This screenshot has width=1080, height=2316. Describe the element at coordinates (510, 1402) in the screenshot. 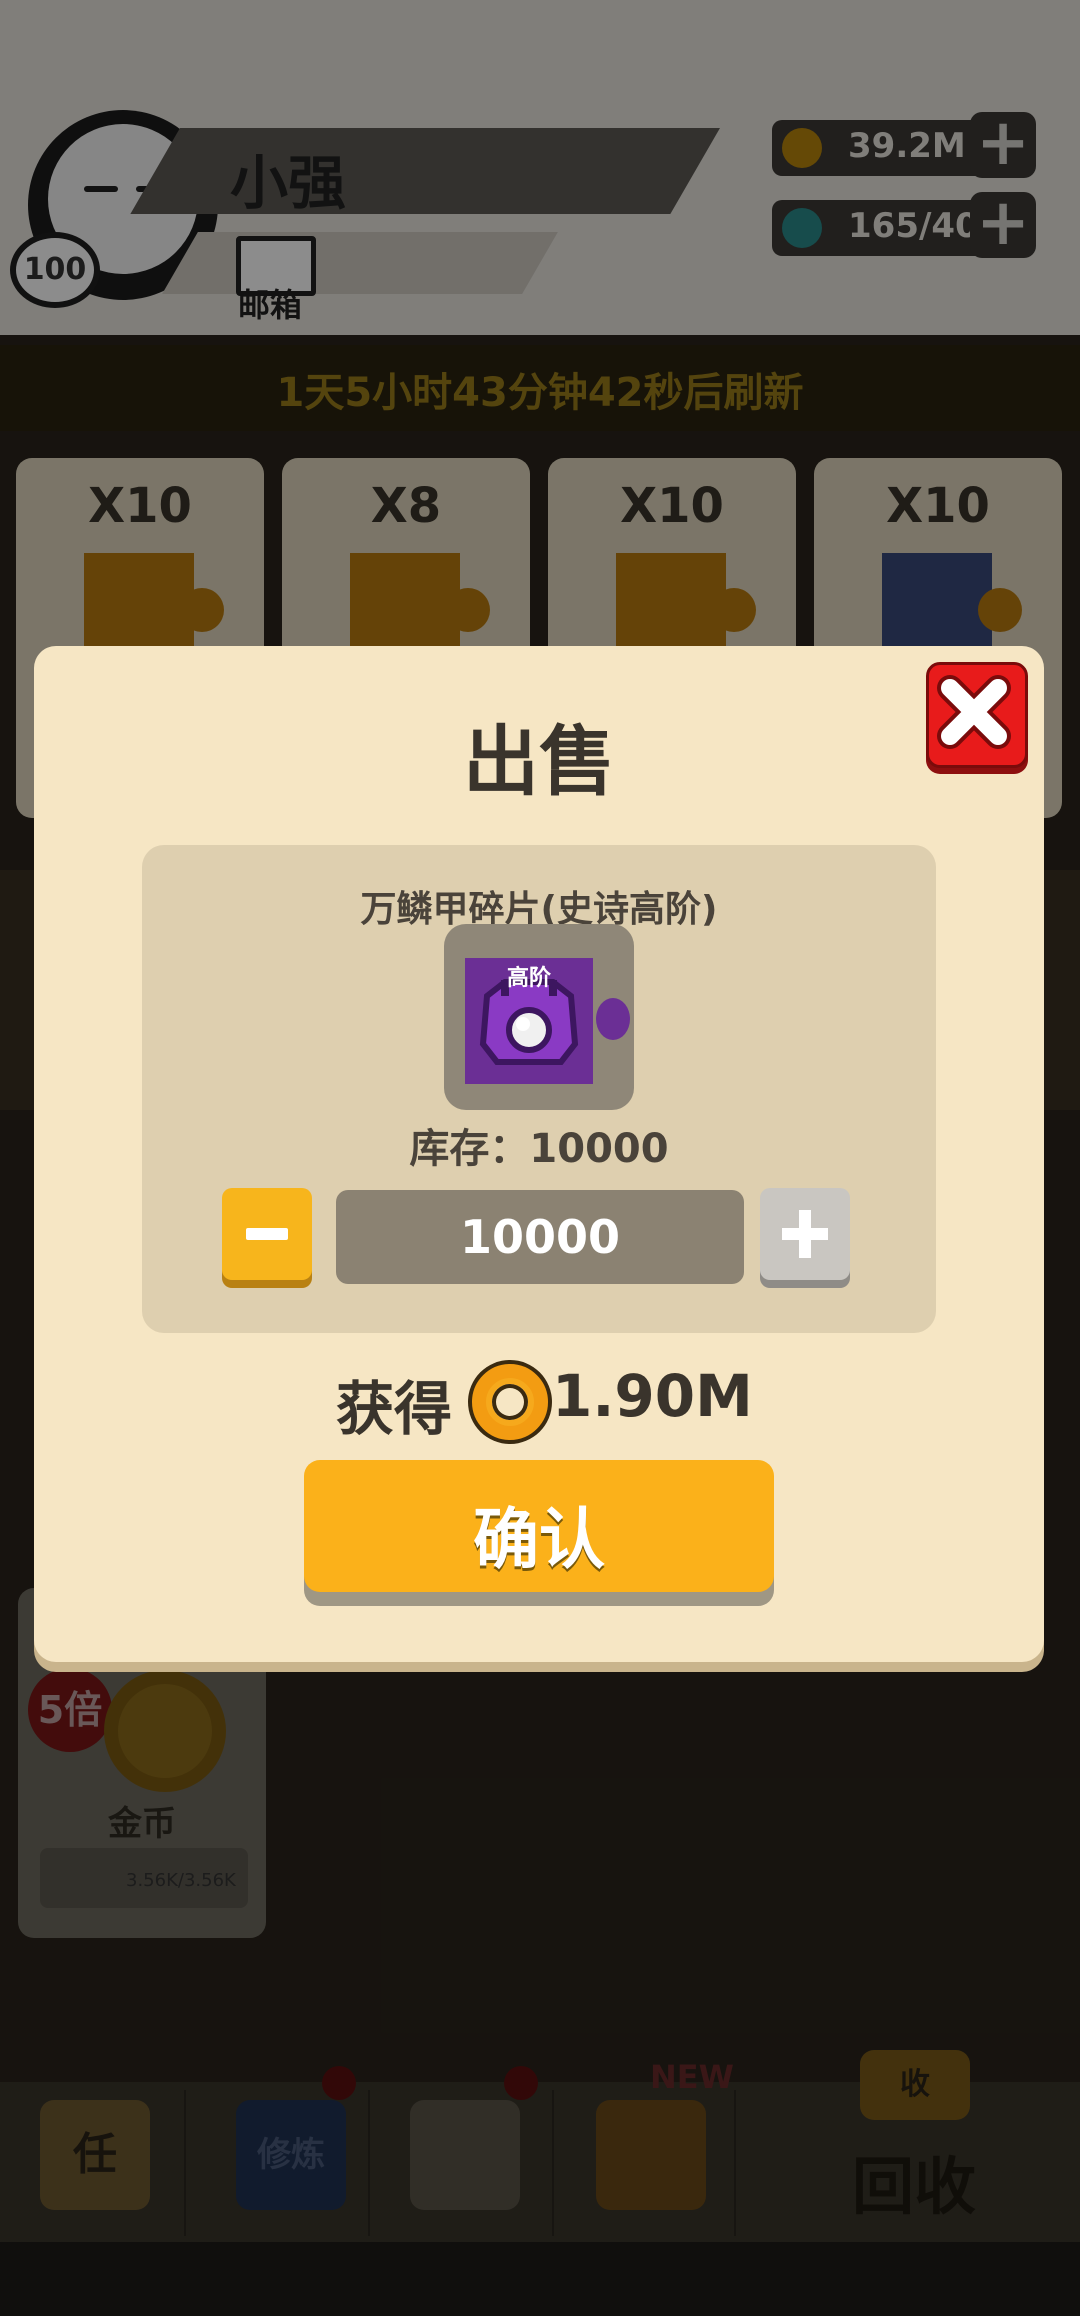

I see `coin-icon` at that location.